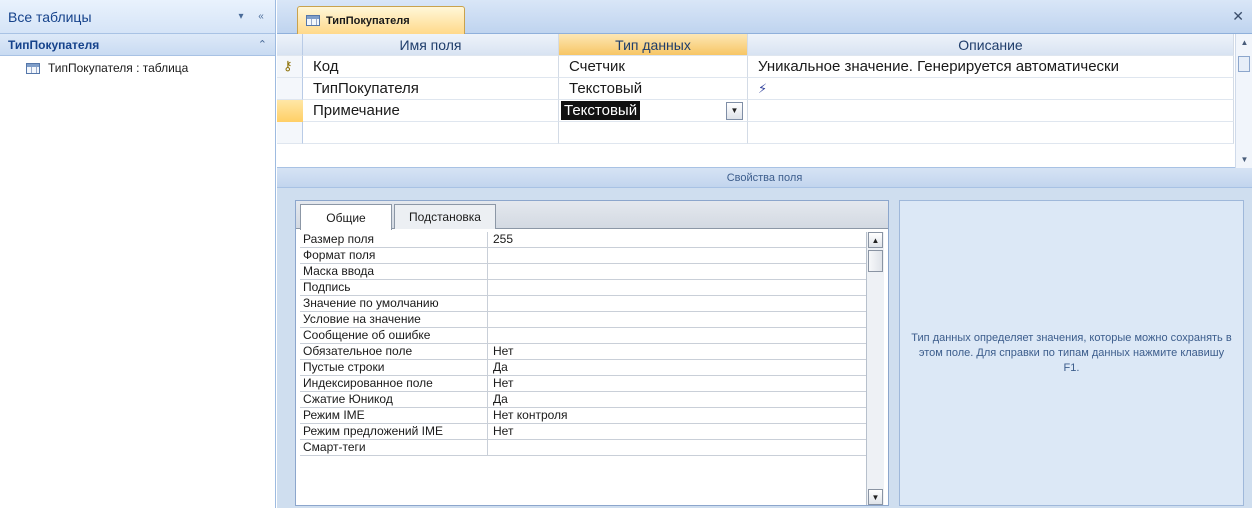  I want to click on property-row: Значение по умолчанию, so click(583, 304).